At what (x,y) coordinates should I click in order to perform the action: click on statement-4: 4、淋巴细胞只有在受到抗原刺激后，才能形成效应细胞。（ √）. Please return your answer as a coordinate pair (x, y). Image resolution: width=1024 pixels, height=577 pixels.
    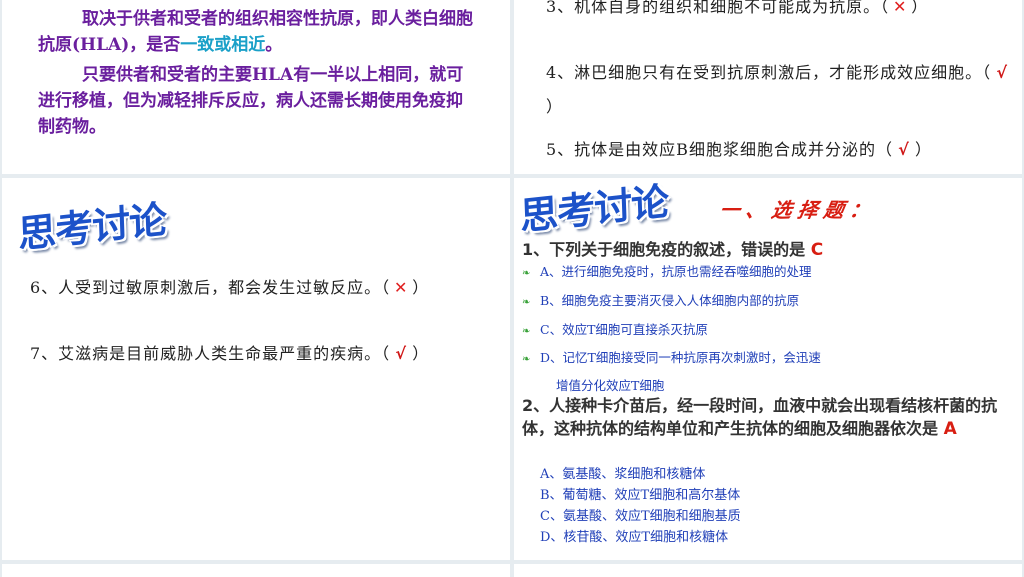
    Looking at the image, I should click on (781, 90).